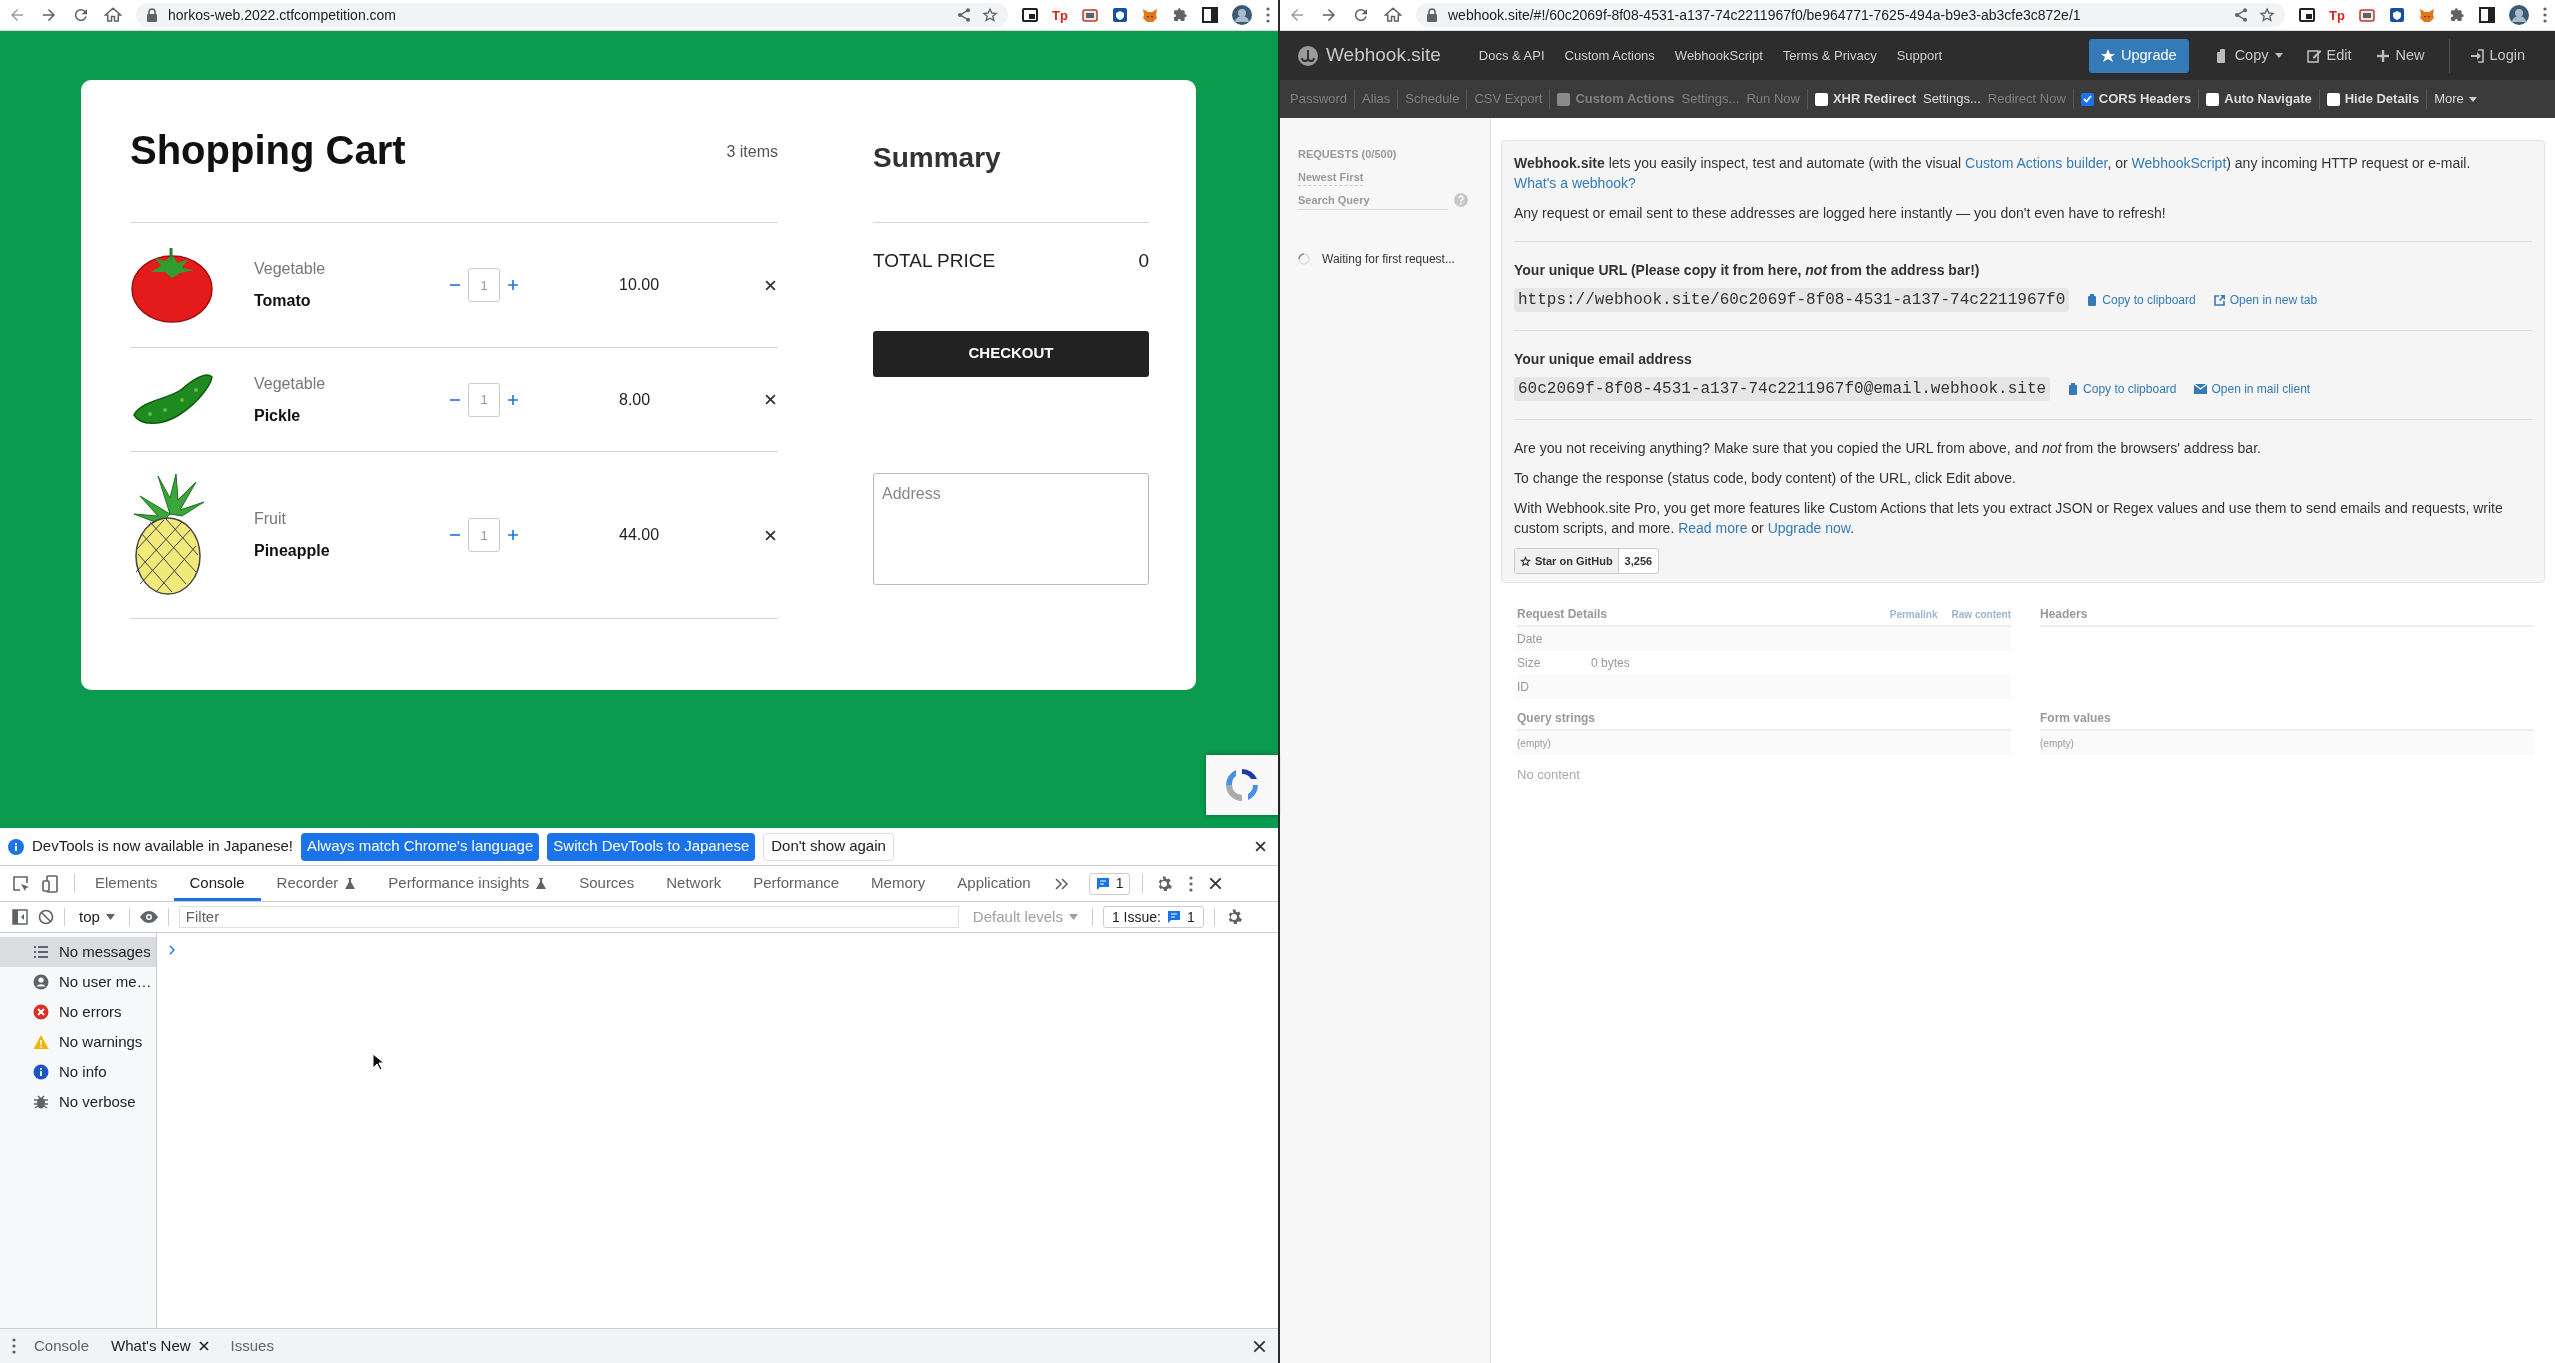  Describe the element at coordinates (78, 952) in the screenshot. I see `sidebar-item: No messages` at that location.